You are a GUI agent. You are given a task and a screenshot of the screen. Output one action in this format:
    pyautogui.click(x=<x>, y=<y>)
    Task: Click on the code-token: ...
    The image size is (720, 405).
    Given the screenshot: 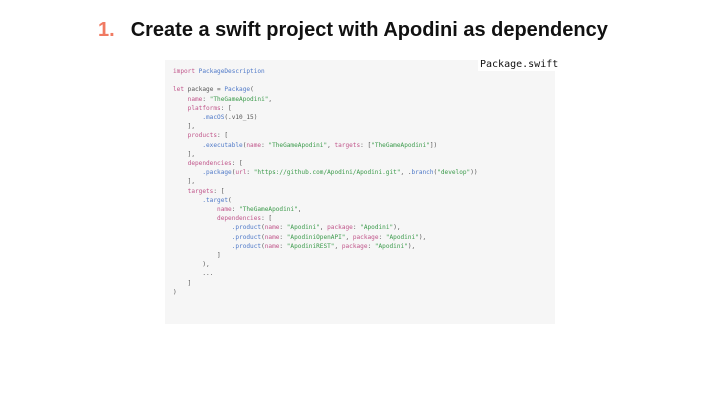 What is the action you would take?
    pyautogui.click(x=193, y=274)
    